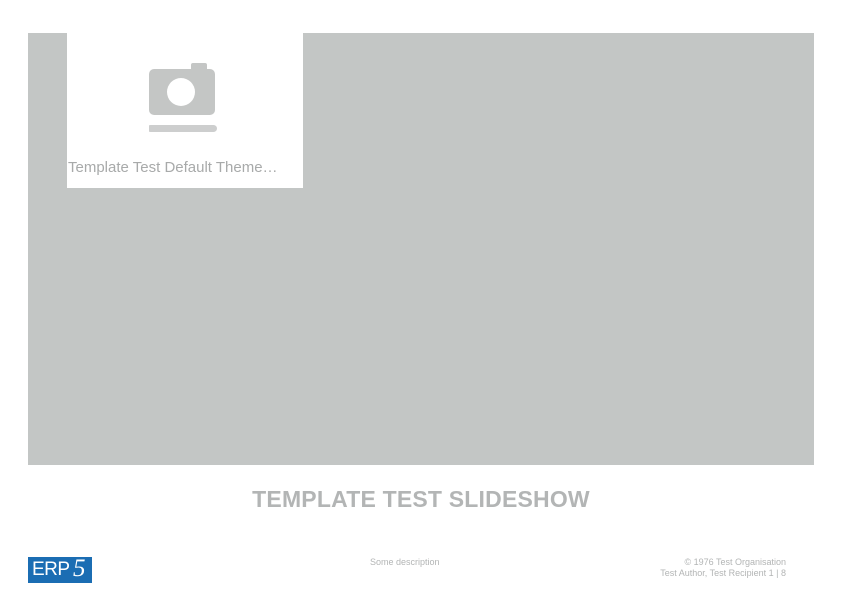 The height and width of the screenshot is (595, 842). Describe the element at coordinates (183, 97) in the screenshot. I see `camera-icon` at that location.